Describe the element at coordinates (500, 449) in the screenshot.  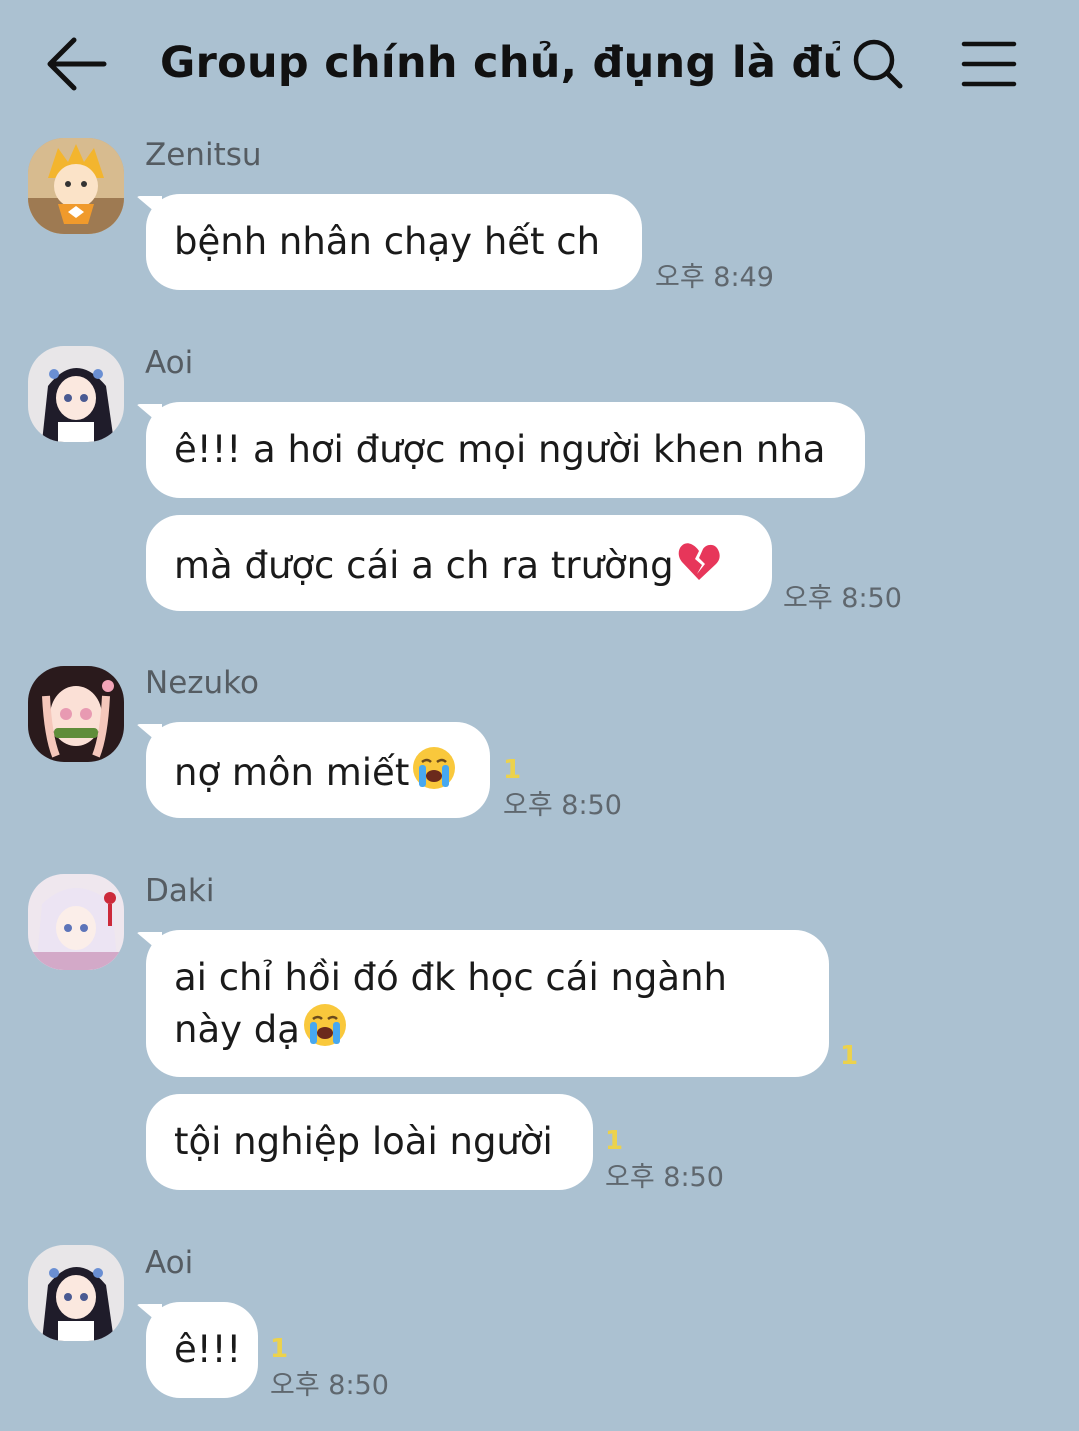
I see `message-text: ê!!! a hơi được mọi người khen nha` at that location.